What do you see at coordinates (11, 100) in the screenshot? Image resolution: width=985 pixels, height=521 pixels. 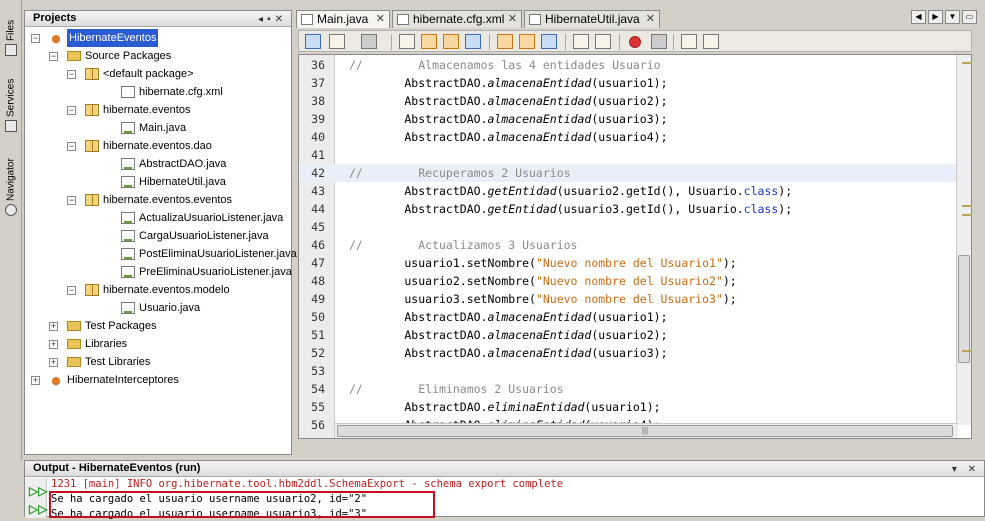 I see `side-tab-services: Services` at bounding box center [11, 100].